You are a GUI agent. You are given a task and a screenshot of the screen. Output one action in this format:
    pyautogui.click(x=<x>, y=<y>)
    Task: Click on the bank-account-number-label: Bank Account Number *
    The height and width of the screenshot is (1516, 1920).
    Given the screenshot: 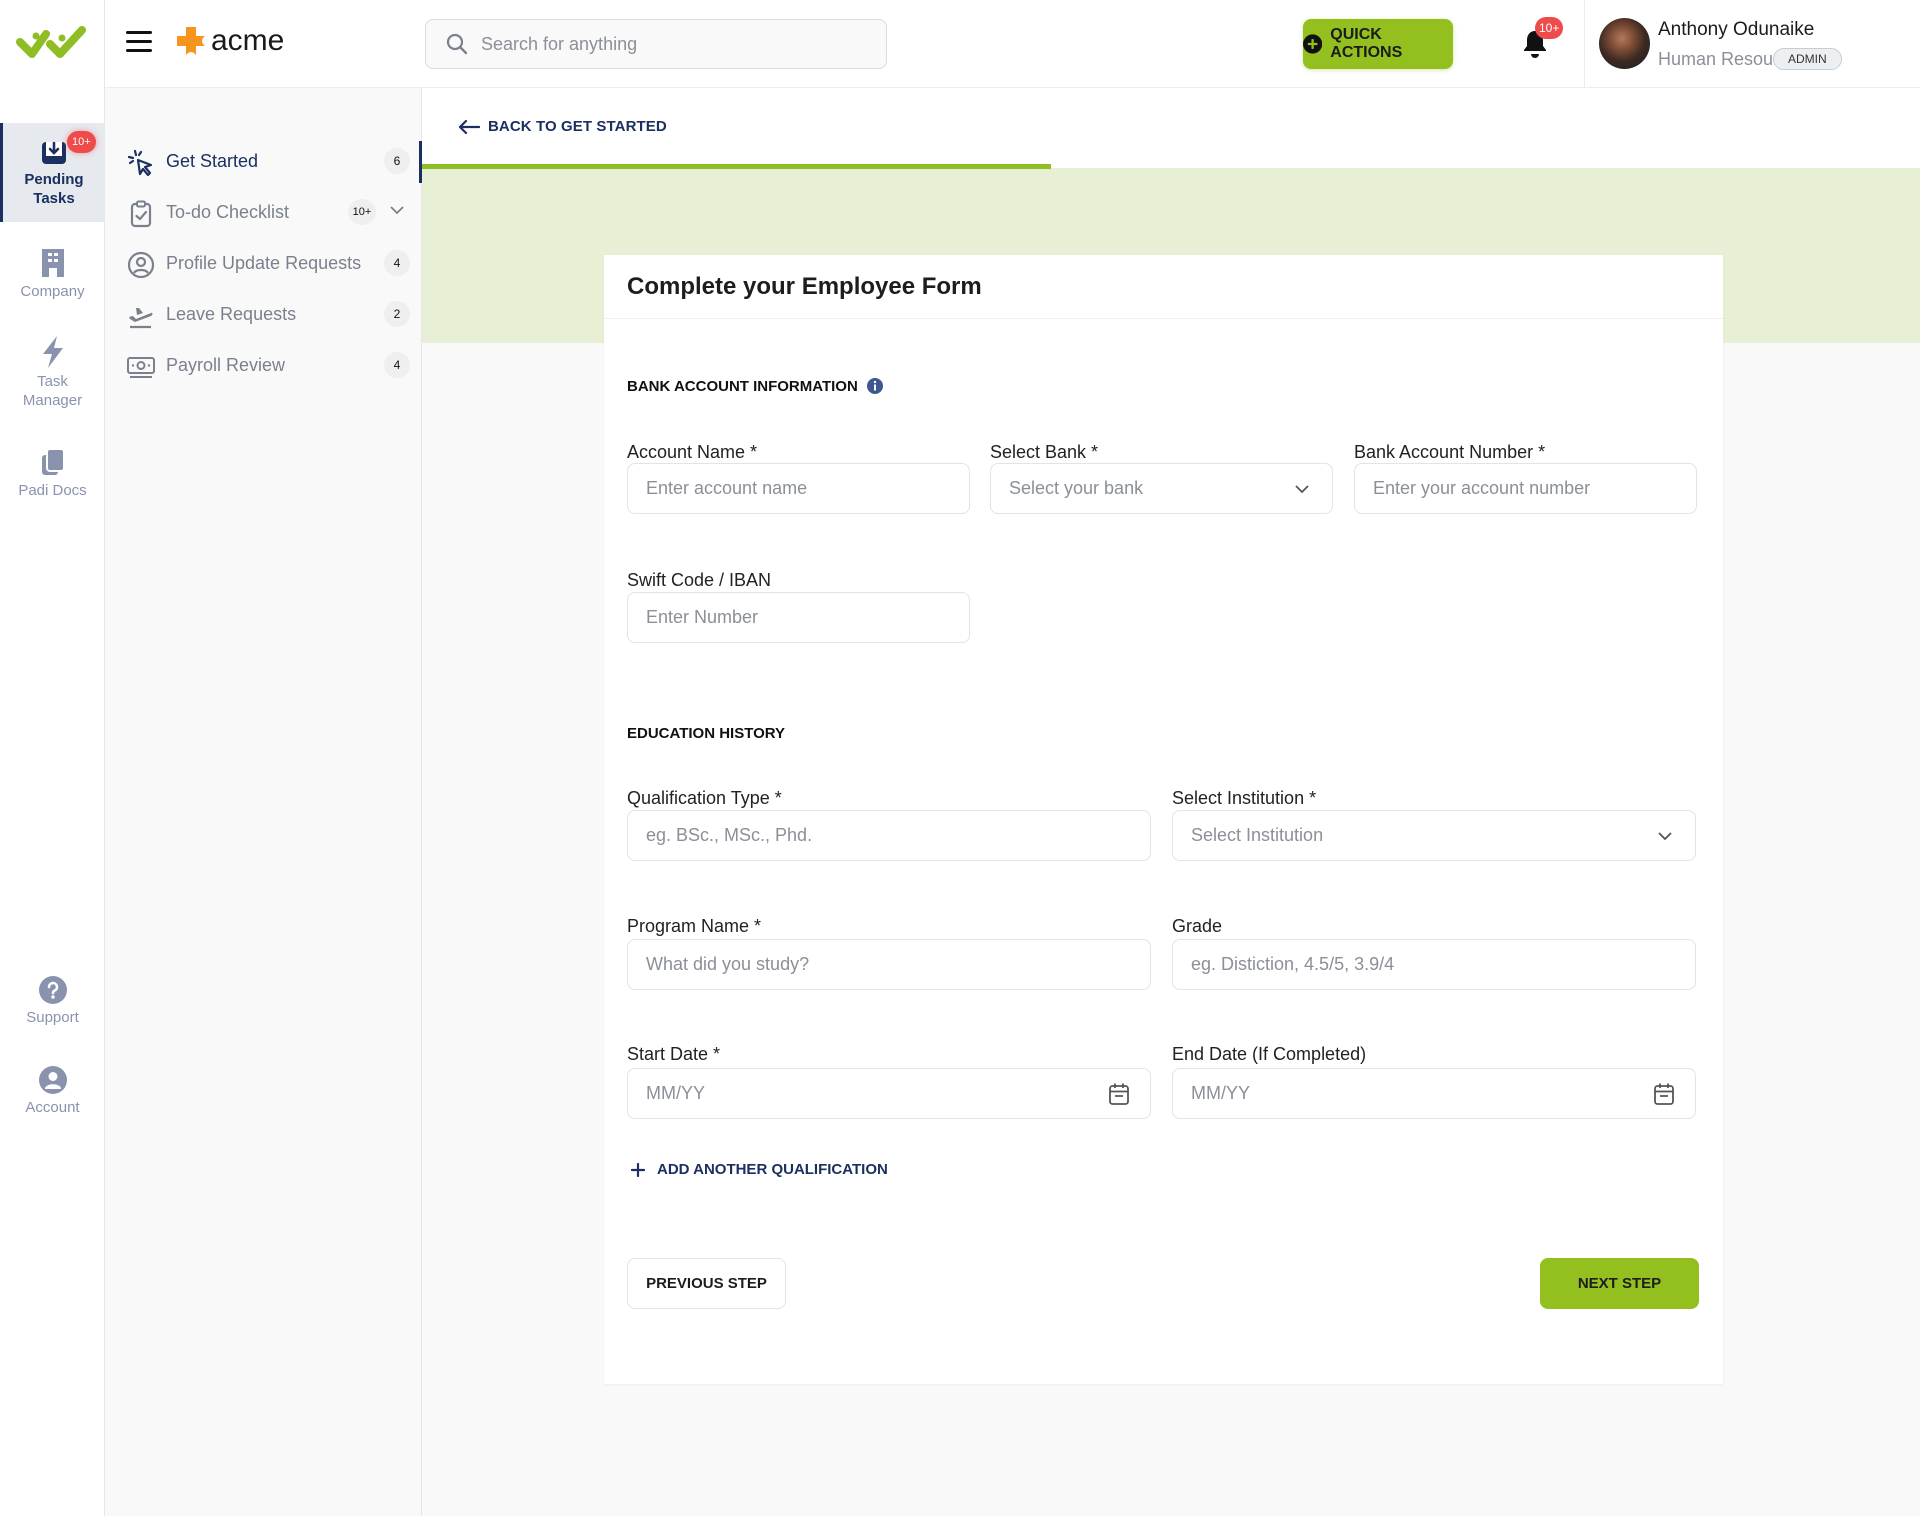 What is the action you would take?
    pyautogui.click(x=1450, y=452)
    